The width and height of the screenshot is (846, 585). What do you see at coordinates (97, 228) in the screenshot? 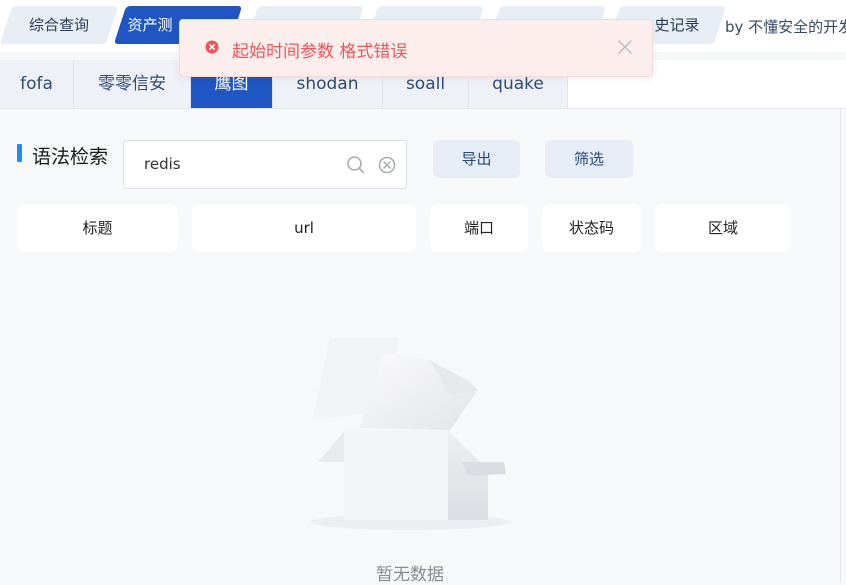
I see `column-header-title: 标题` at bounding box center [97, 228].